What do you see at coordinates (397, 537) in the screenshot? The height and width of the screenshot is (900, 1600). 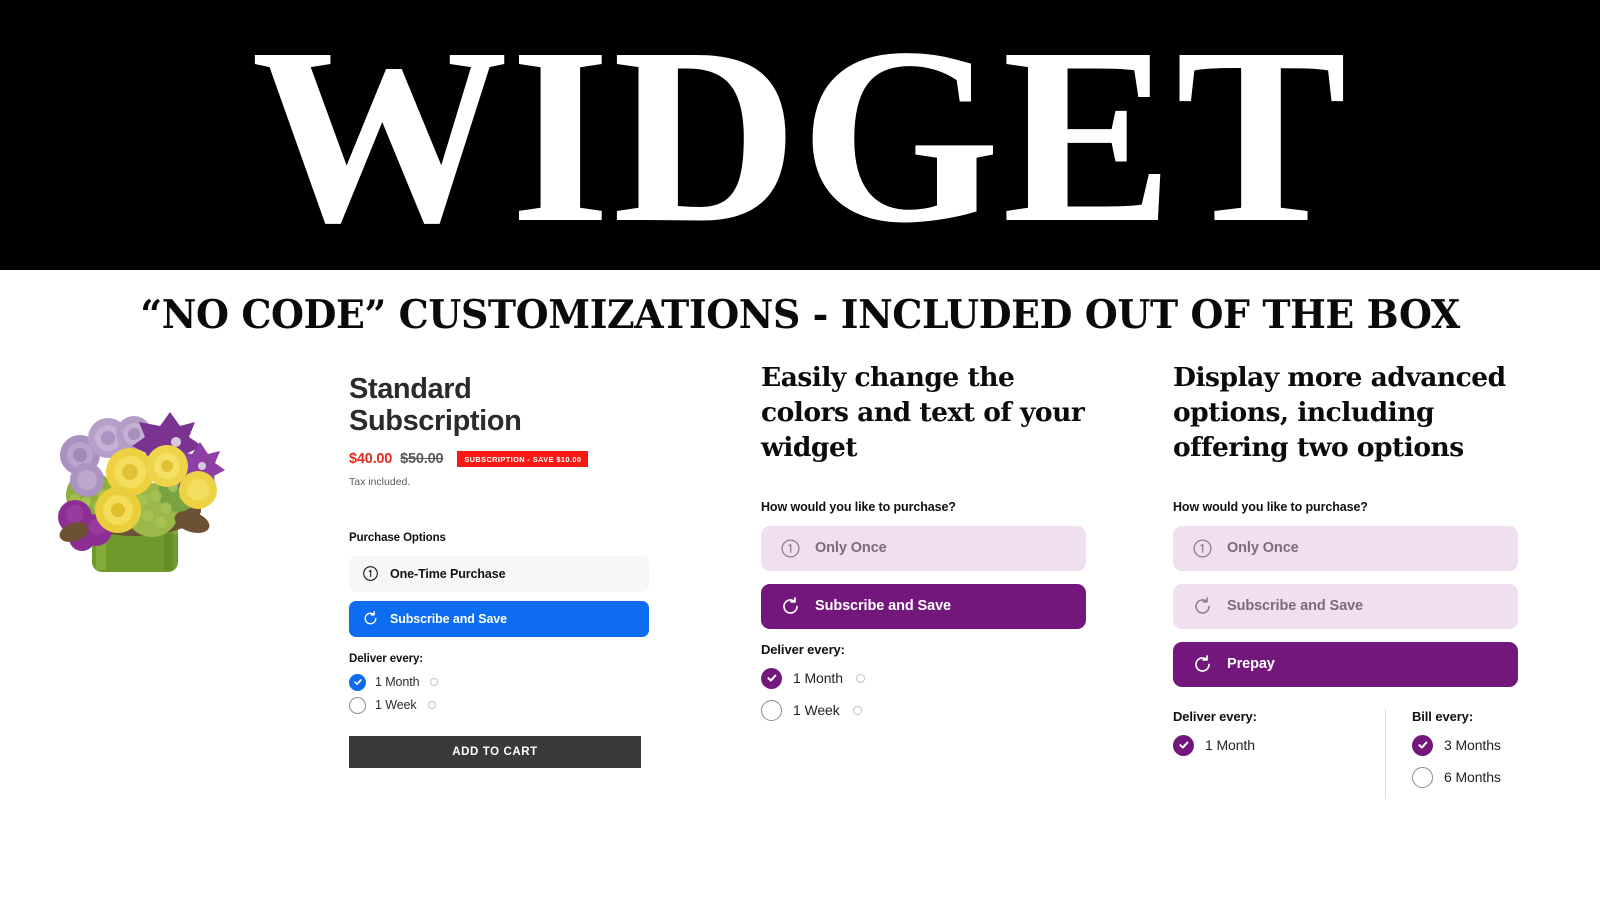 I see `purchase-options-label: Purchase Options` at bounding box center [397, 537].